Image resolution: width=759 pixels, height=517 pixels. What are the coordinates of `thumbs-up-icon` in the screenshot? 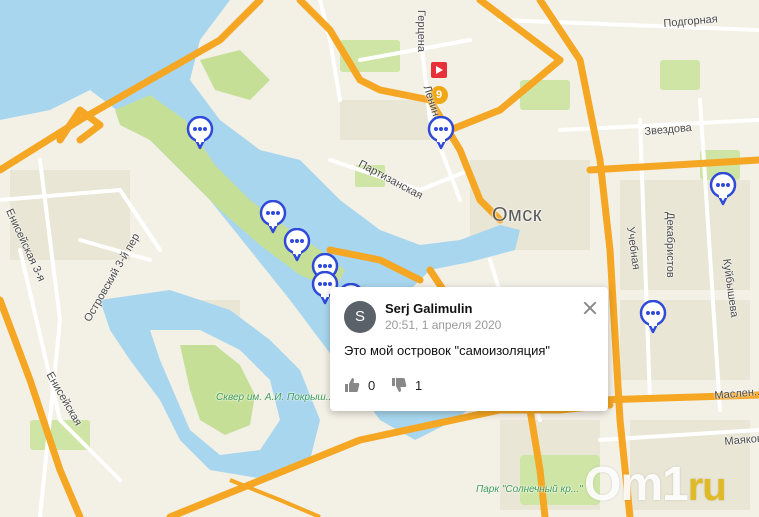 It's located at (352, 385).